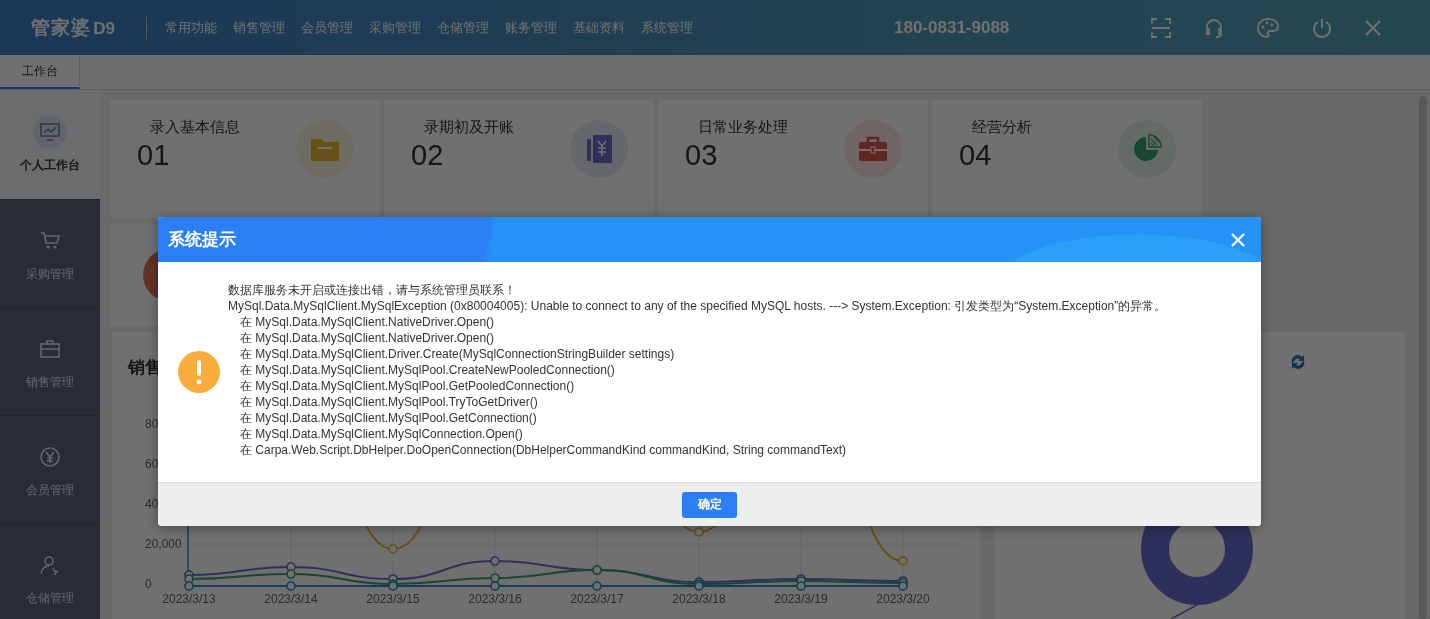 This screenshot has width=1430, height=619. I want to click on headset-icon, so click(1214, 27).